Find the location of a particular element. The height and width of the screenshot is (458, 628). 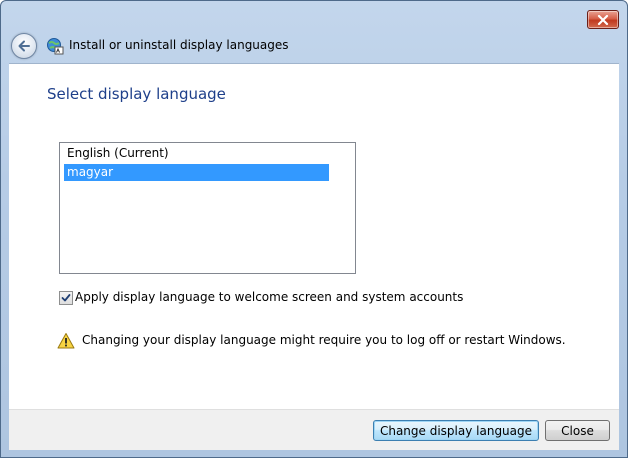

navigation-bar: Install or uninstall display languages is located at coordinates (311, 46).